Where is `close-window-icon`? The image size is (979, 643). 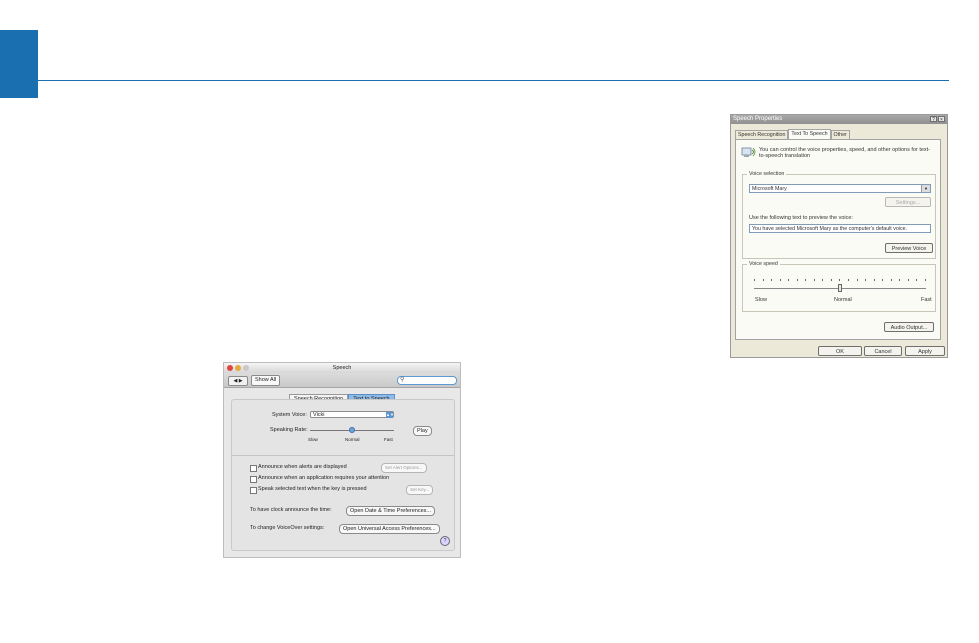 close-window-icon is located at coordinates (230, 368).